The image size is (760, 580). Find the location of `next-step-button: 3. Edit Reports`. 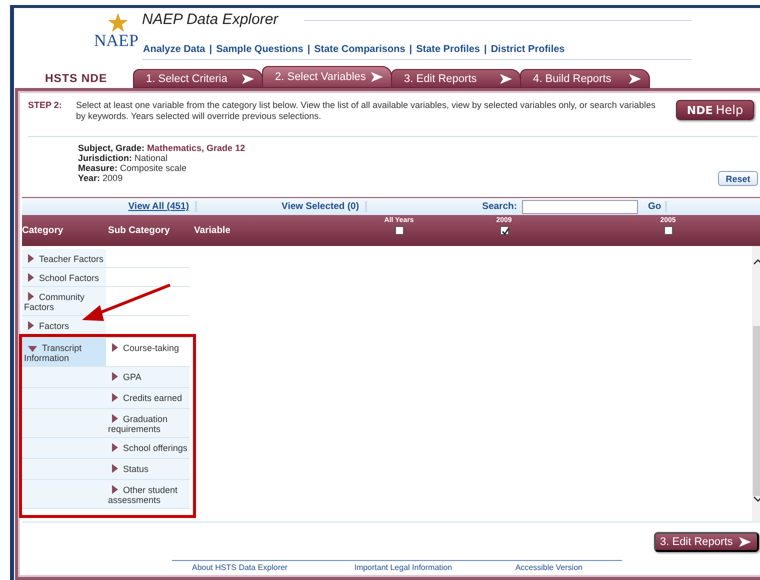

next-step-button: 3. Edit Reports is located at coordinates (706, 542).